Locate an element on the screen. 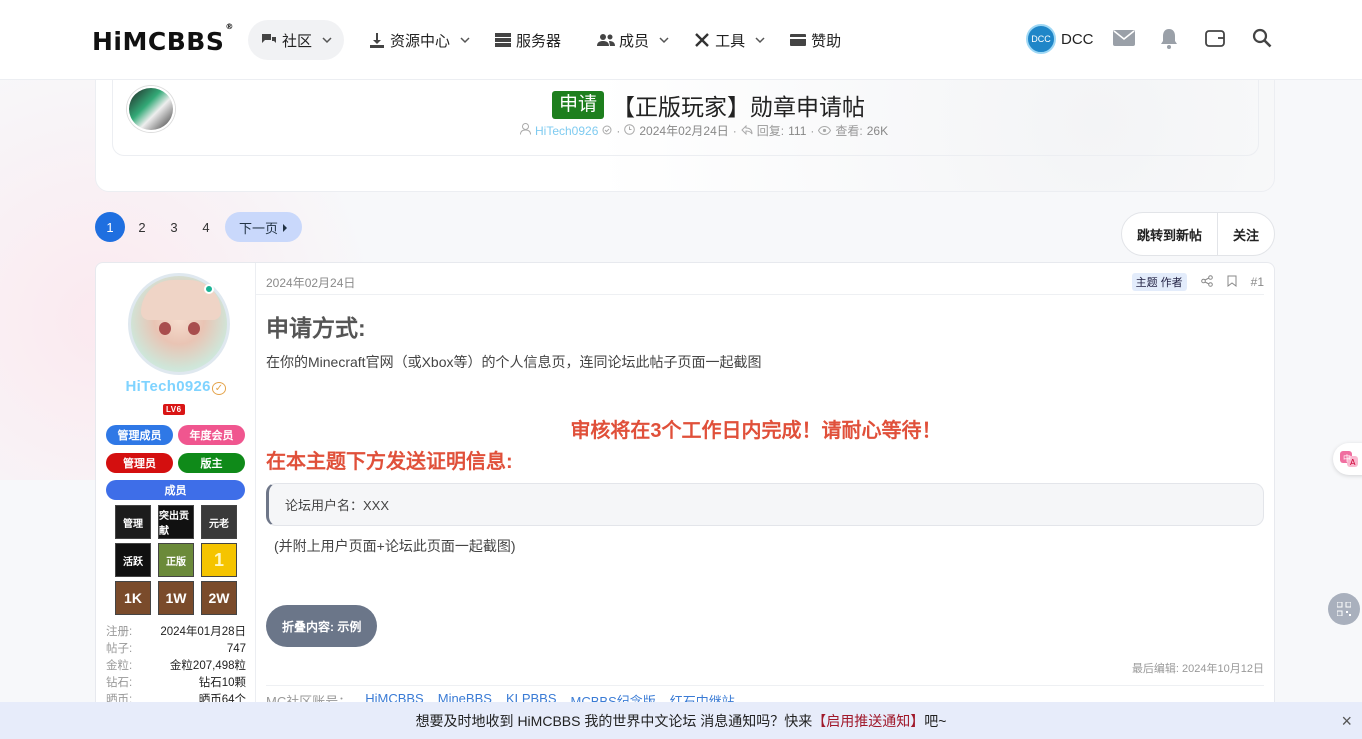 The width and height of the screenshot is (1362, 739). next-page-label: 下一页 is located at coordinates (259, 228).